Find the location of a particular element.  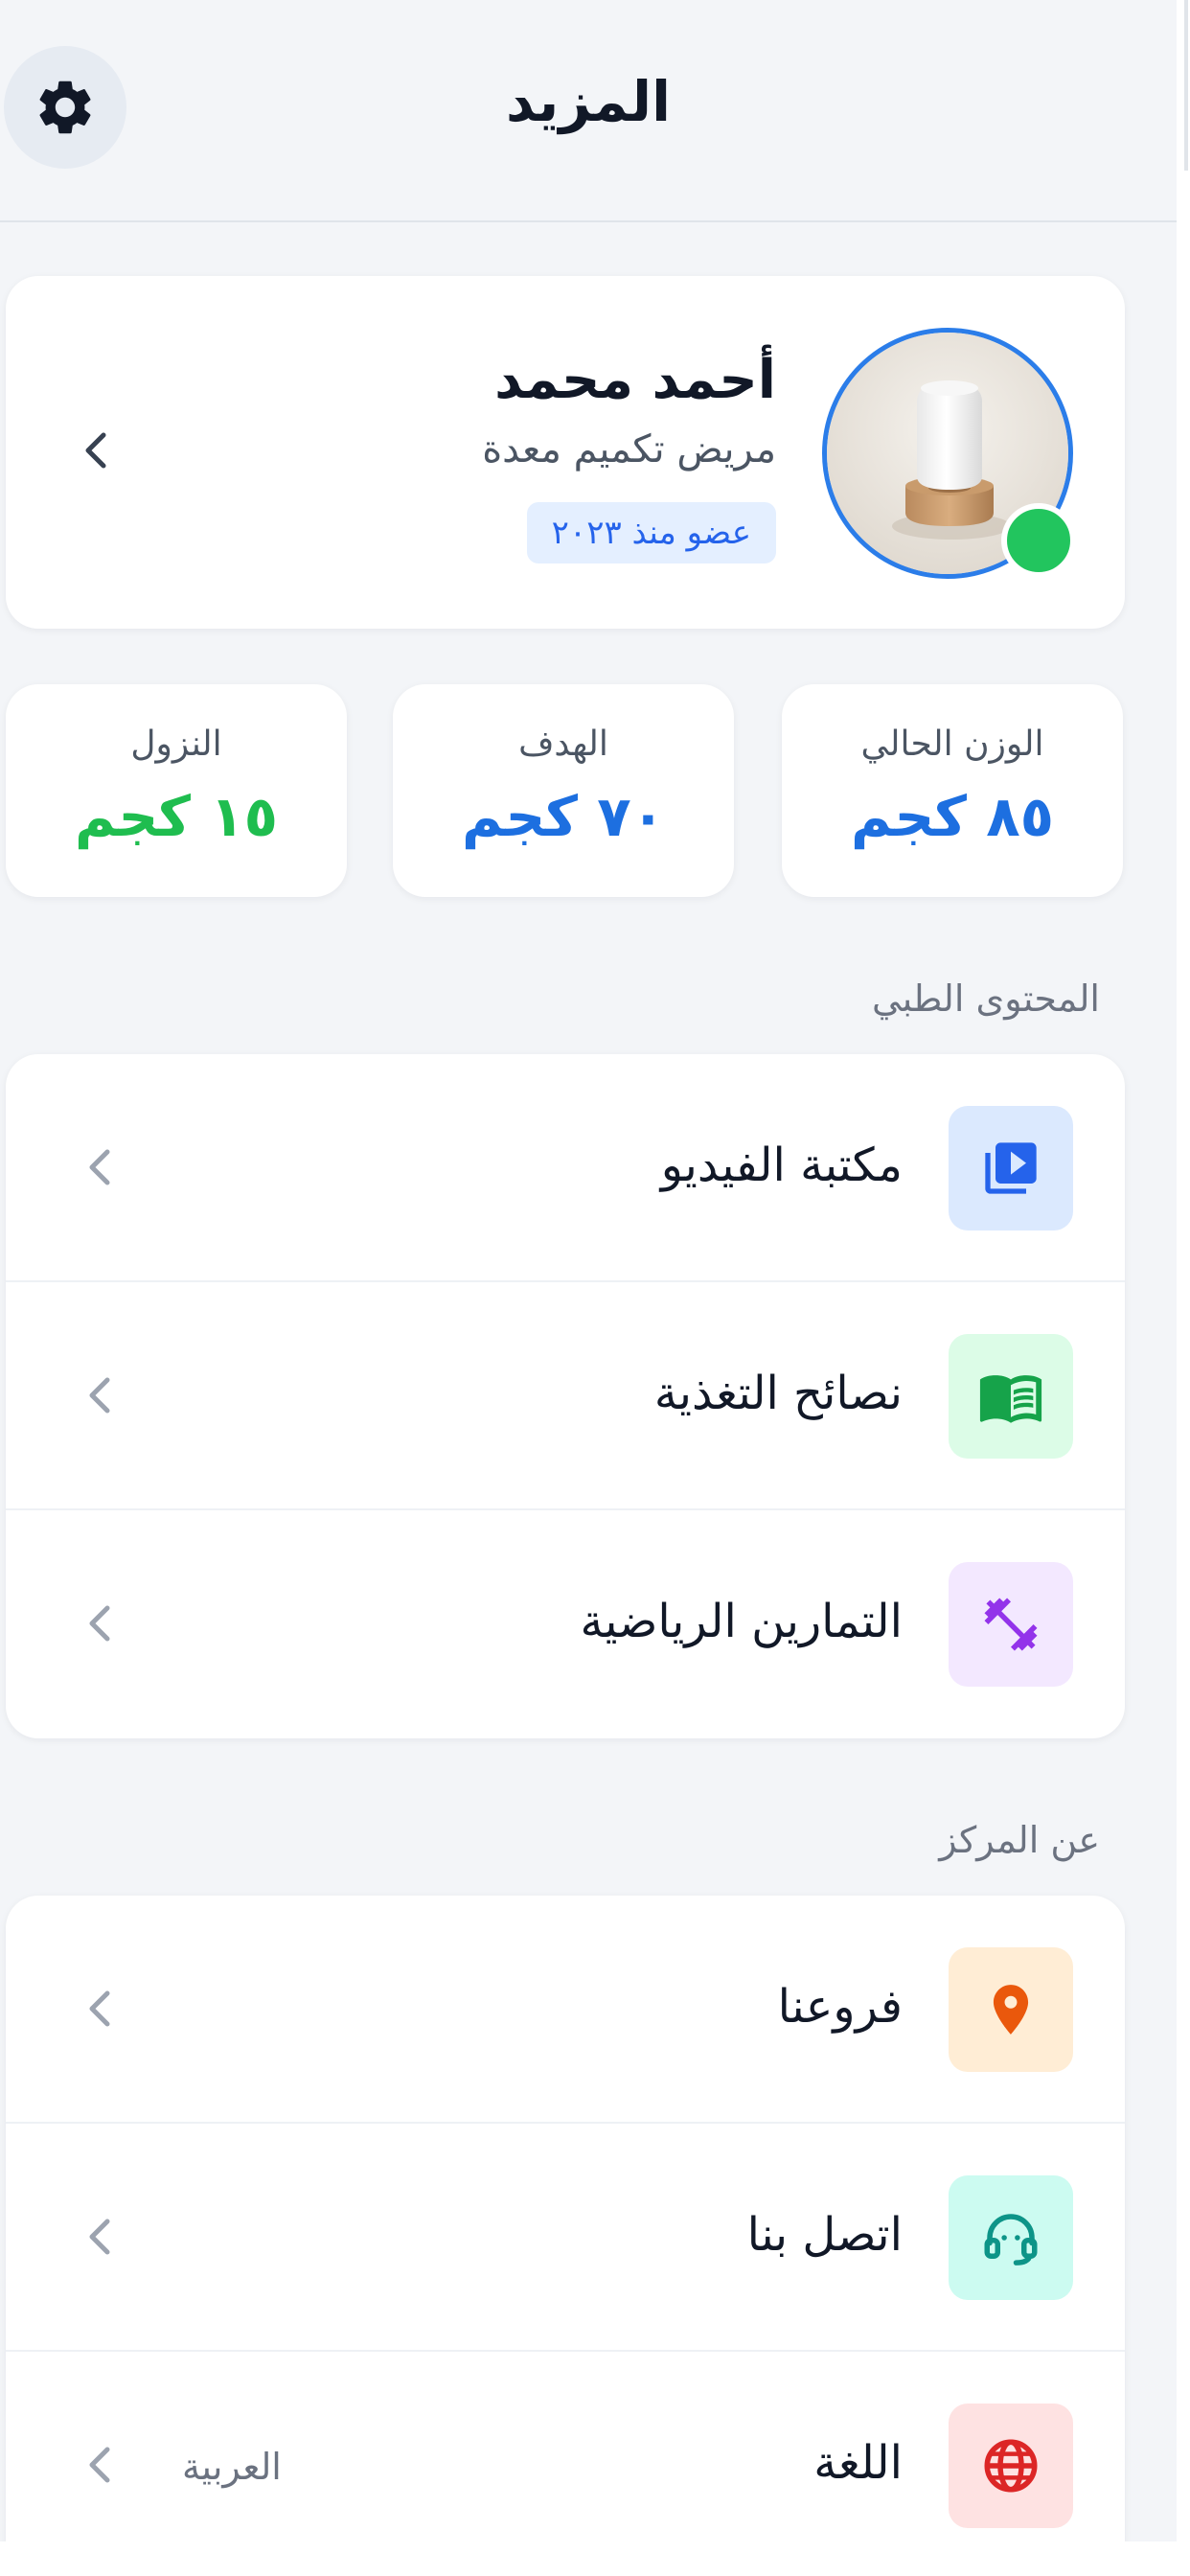

profile-subtitle: مريض تكميم معدة is located at coordinates (629, 449).